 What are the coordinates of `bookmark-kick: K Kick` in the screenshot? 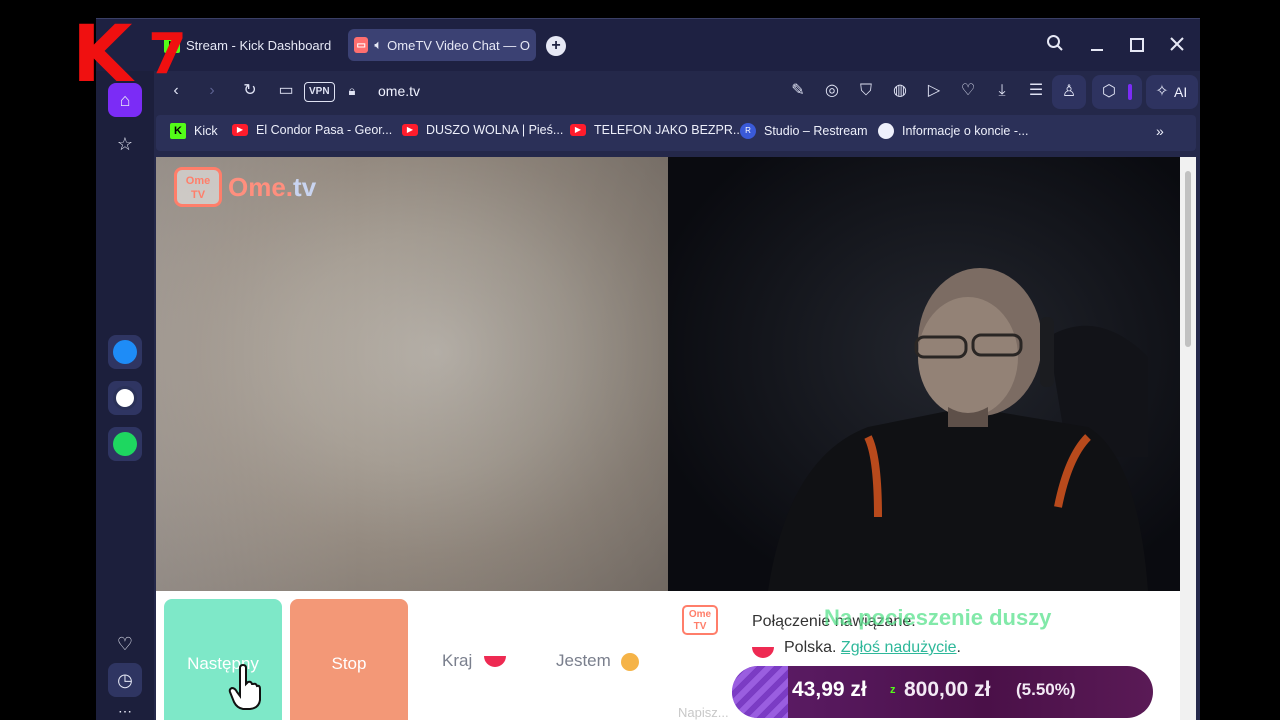 It's located at (194, 131).